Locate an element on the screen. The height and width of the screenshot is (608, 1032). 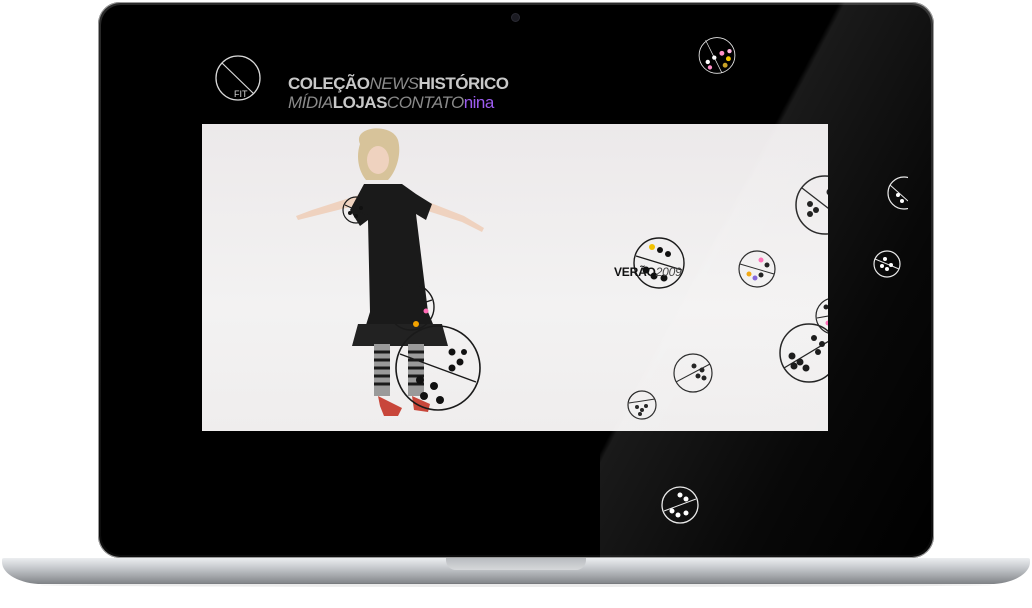
collection-title-year: 2009 is located at coordinates (668, 272).